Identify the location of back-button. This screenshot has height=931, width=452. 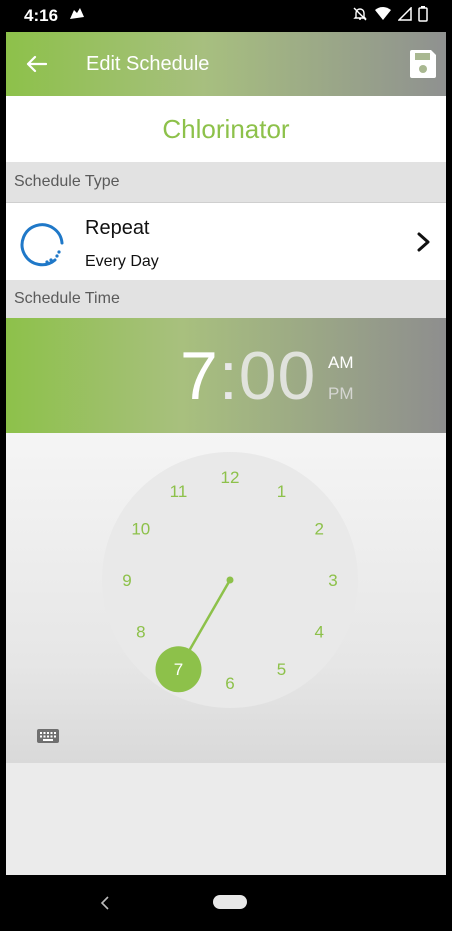
(36, 64).